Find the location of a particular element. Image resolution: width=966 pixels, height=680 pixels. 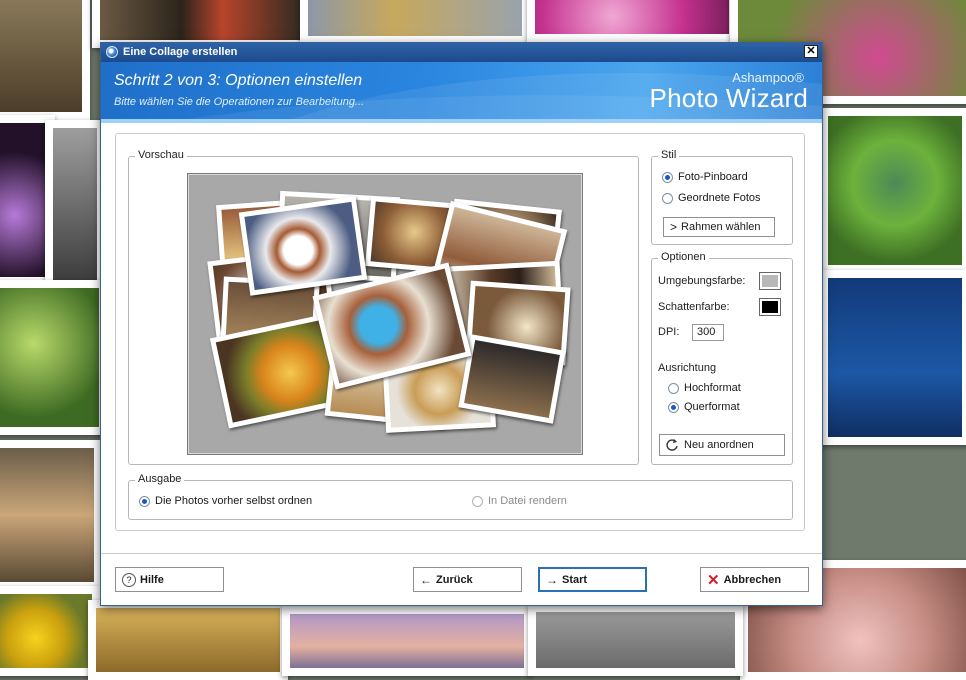

cancel-button: ✕ Abbrechen is located at coordinates (754, 579).